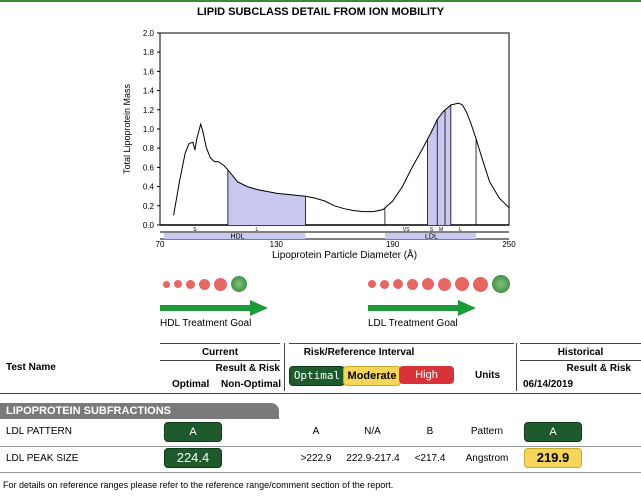 This screenshot has height=500, width=641. Describe the element at coordinates (373, 458) in the screenshot. I see `ref-b: 222.9-217.4` at that location.